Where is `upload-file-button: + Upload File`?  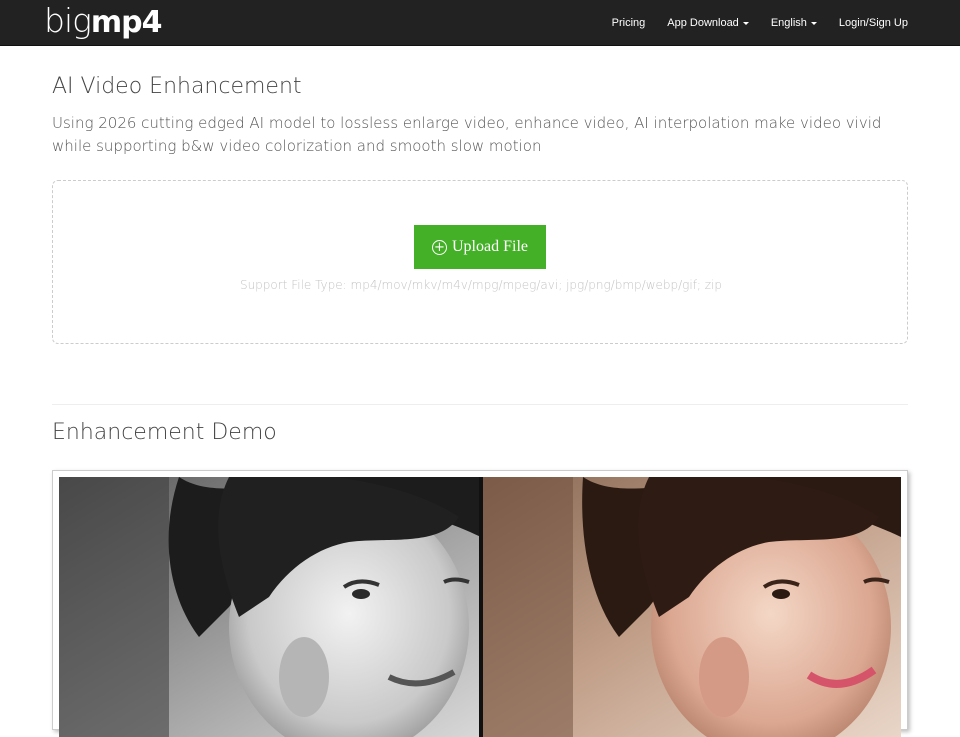
upload-file-button: + Upload File is located at coordinates (480, 247).